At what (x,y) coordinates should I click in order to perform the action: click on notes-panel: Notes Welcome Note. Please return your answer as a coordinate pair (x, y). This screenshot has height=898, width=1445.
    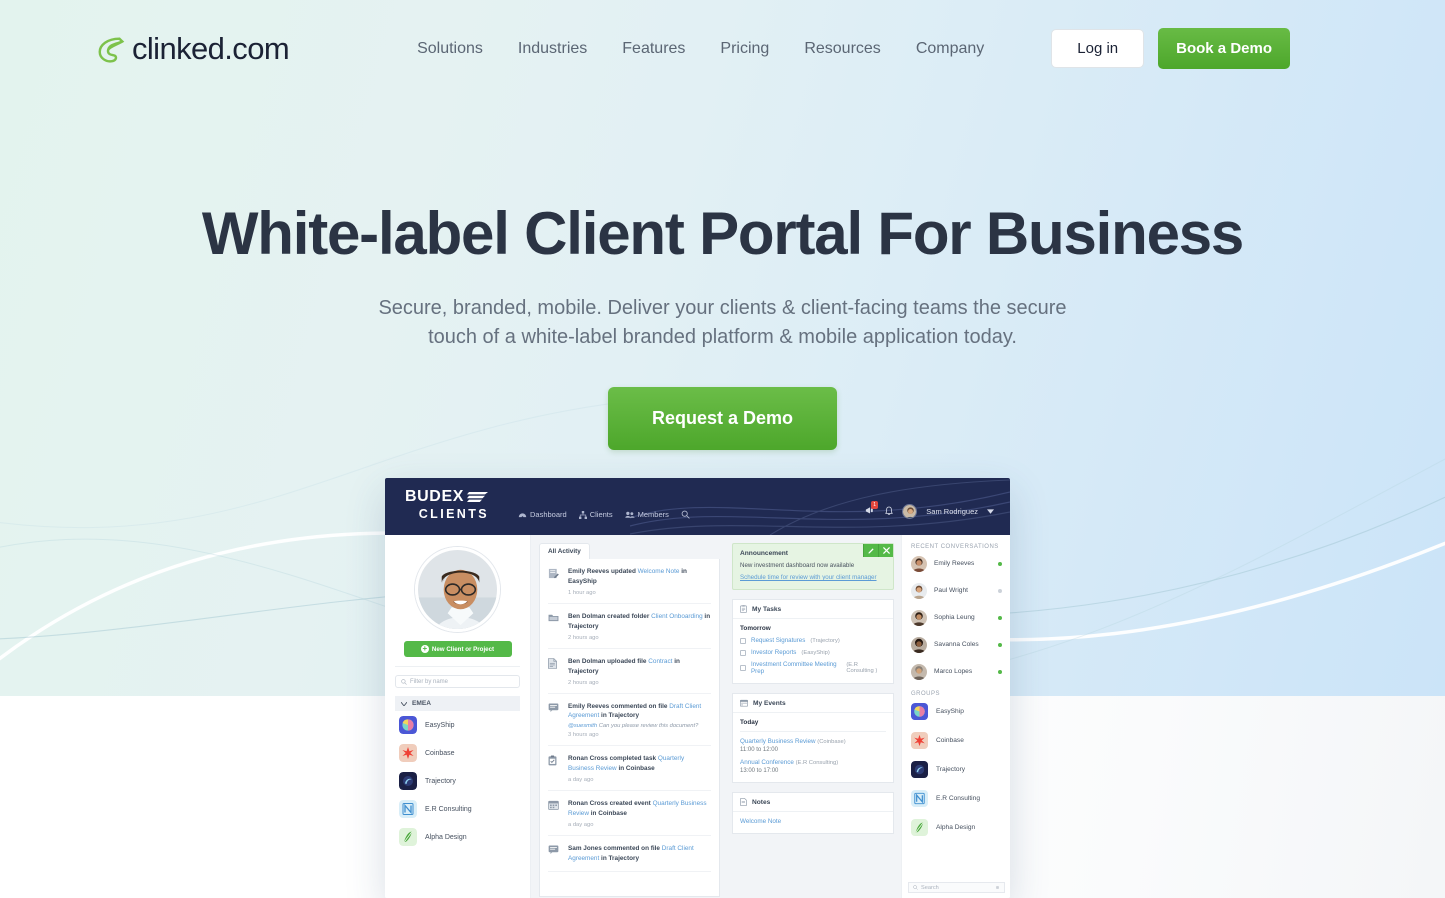
    Looking at the image, I should click on (813, 813).